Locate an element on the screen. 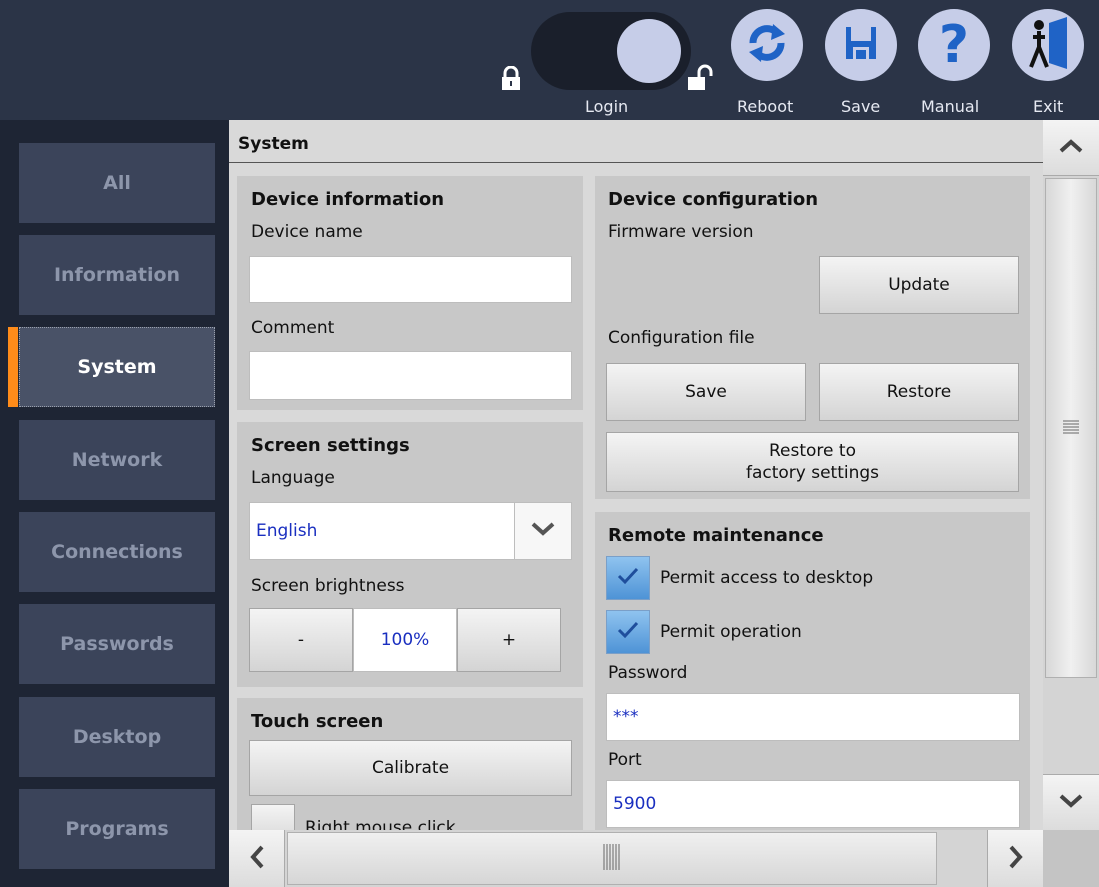 This screenshot has width=1099, height=887. manual-label: Manual is located at coordinates (950, 106).